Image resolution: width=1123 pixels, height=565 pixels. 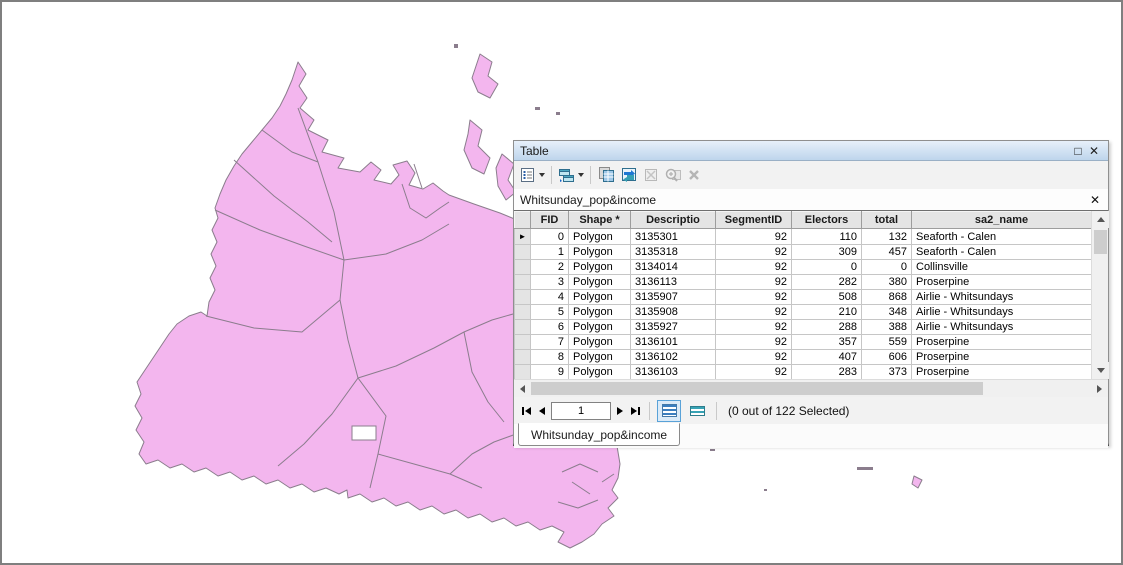 I want to click on cell-electors: 309, so click(x=826, y=252).